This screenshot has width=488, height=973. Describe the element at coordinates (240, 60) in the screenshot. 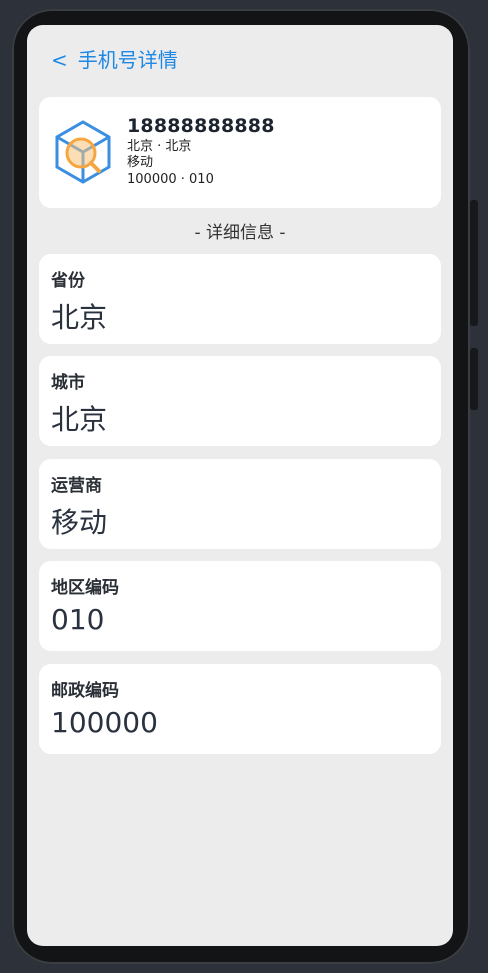

I see `nav-header: < 手机号详情` at that location.